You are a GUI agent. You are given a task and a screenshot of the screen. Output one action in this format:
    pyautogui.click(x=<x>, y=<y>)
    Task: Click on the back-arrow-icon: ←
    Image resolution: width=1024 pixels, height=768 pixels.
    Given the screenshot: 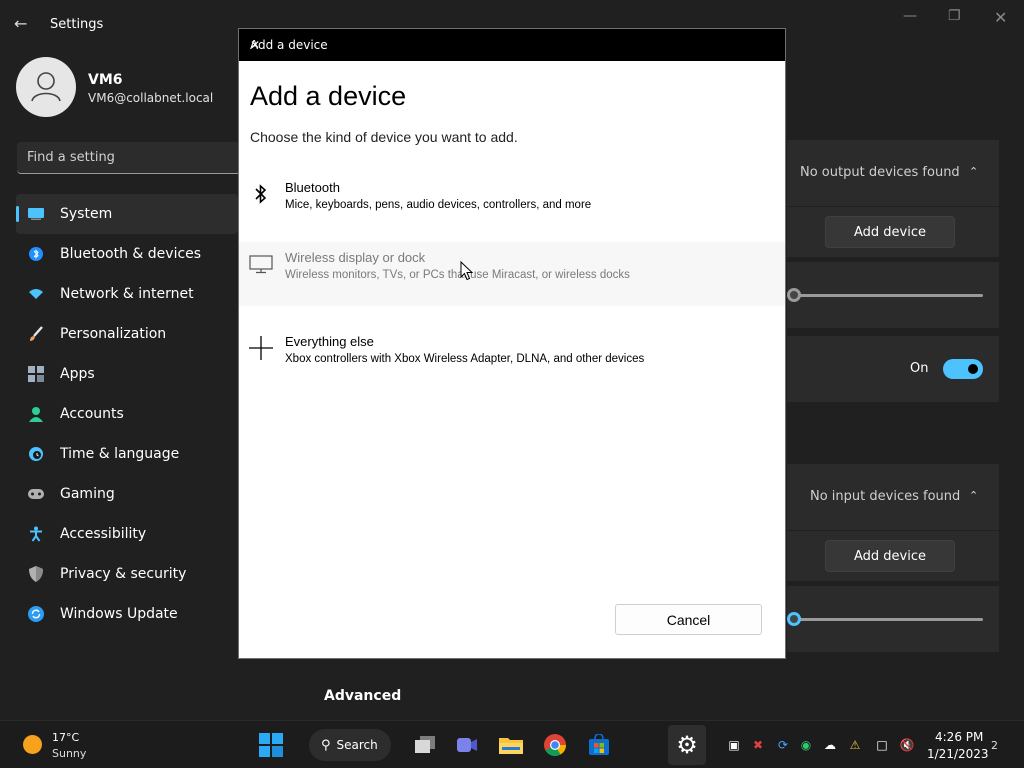 What is the action you would take?
    pyautogui.click(x=20, y=23)
    